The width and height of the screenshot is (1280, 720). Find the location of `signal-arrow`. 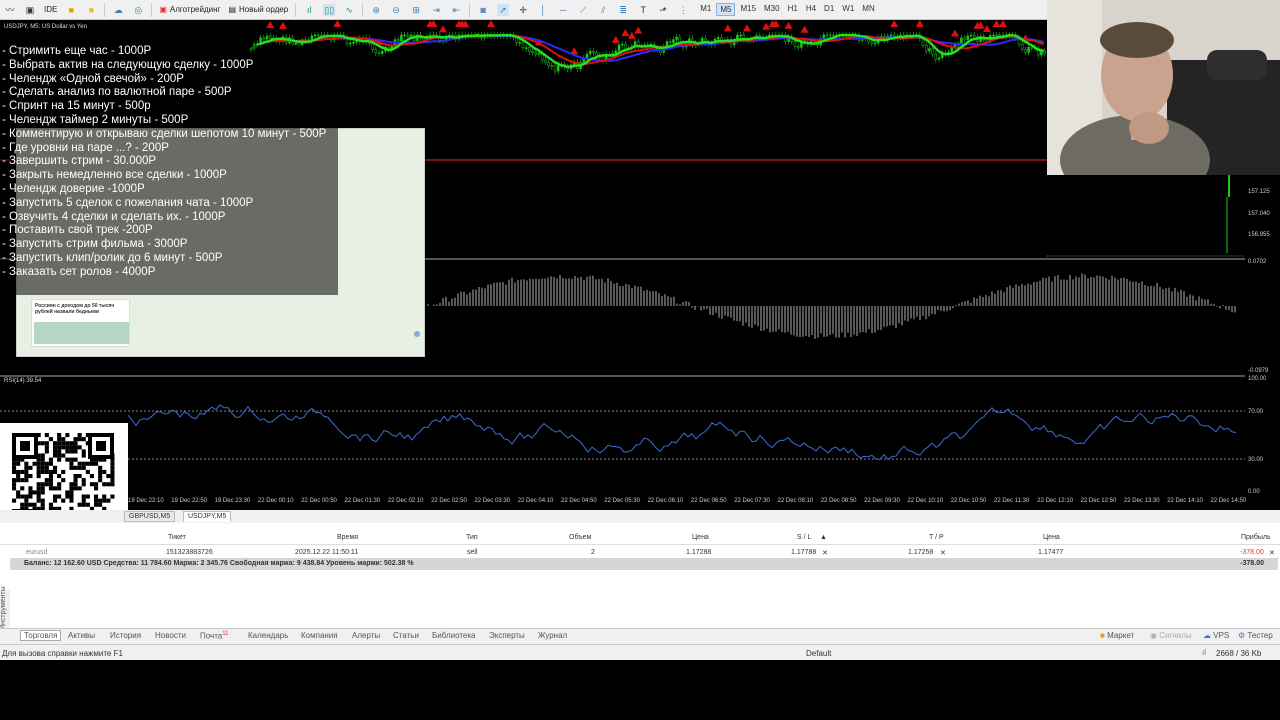

signal-arrow is located at coordinates (747, 28).